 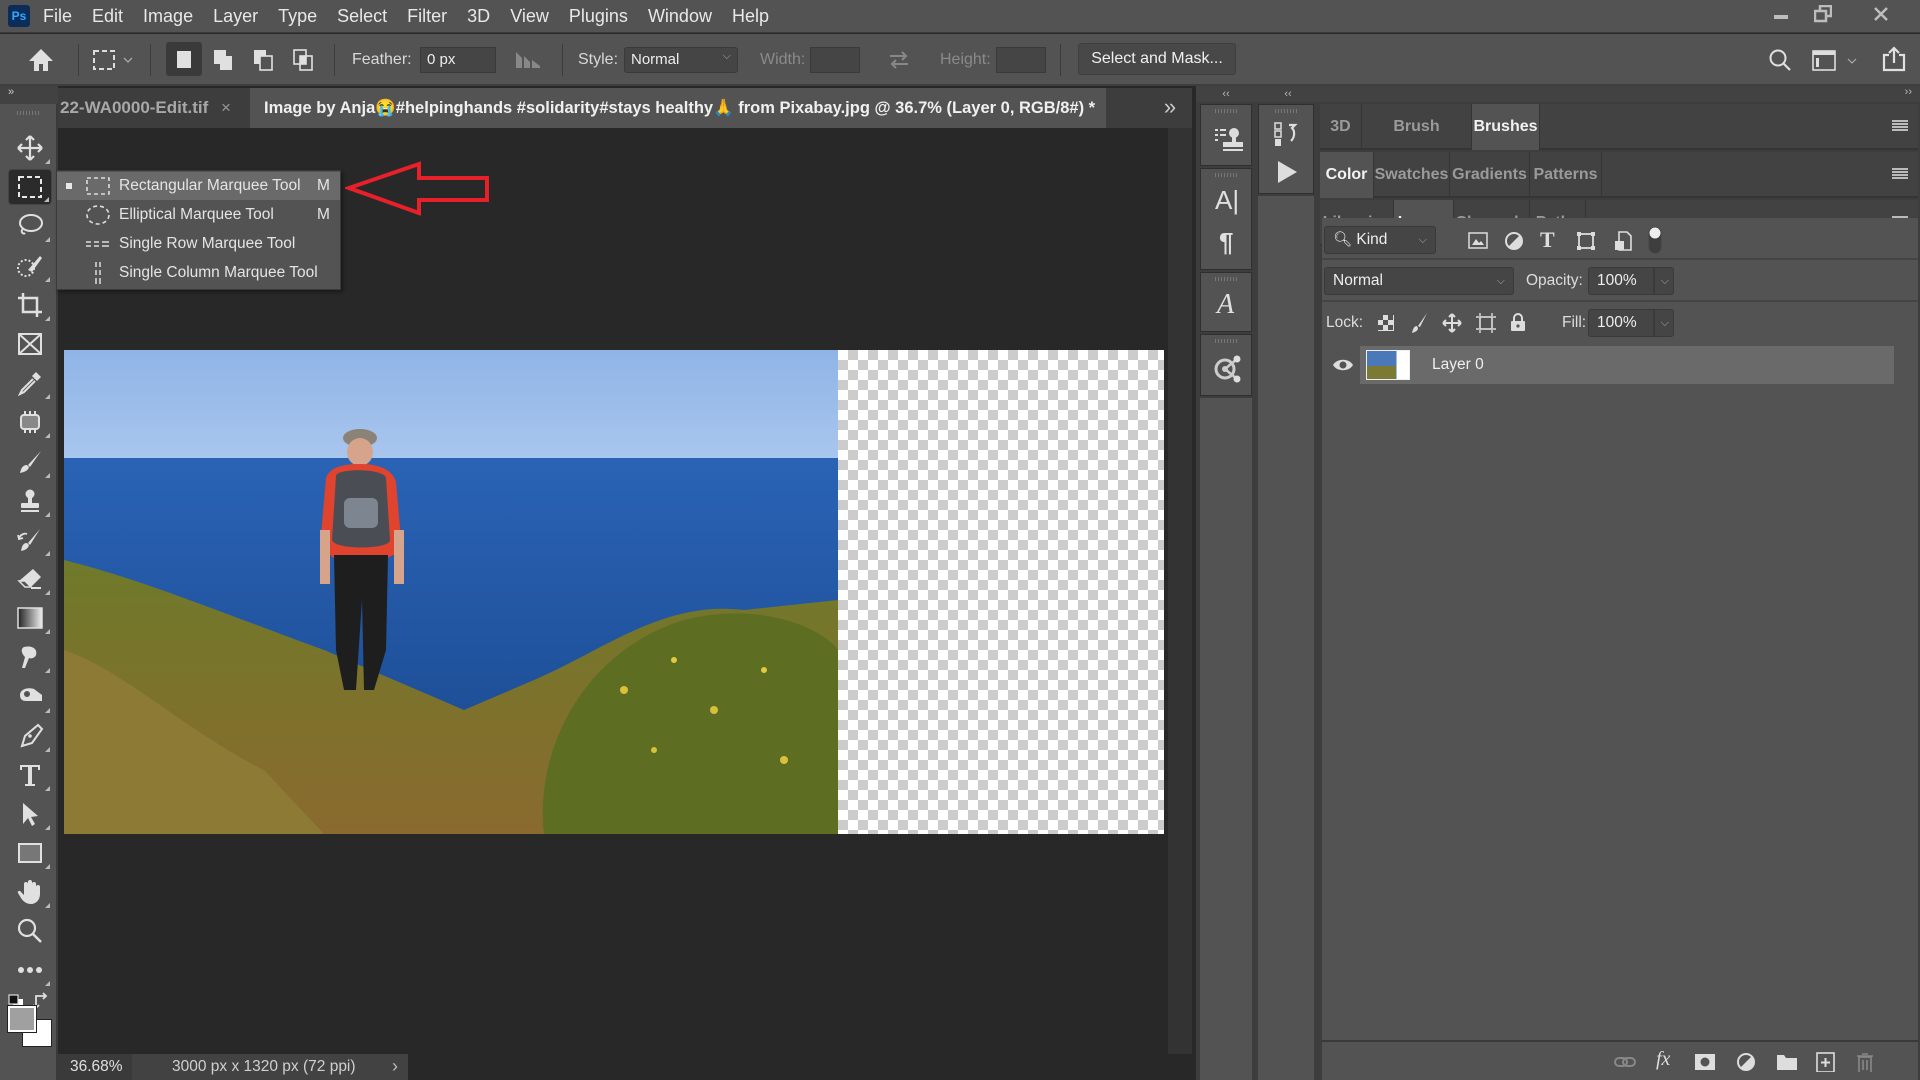 What do you see at coordinates (1621, 323) in the screenshot?
I see `fill-input: 100%` at bounding box center [1621, 323].